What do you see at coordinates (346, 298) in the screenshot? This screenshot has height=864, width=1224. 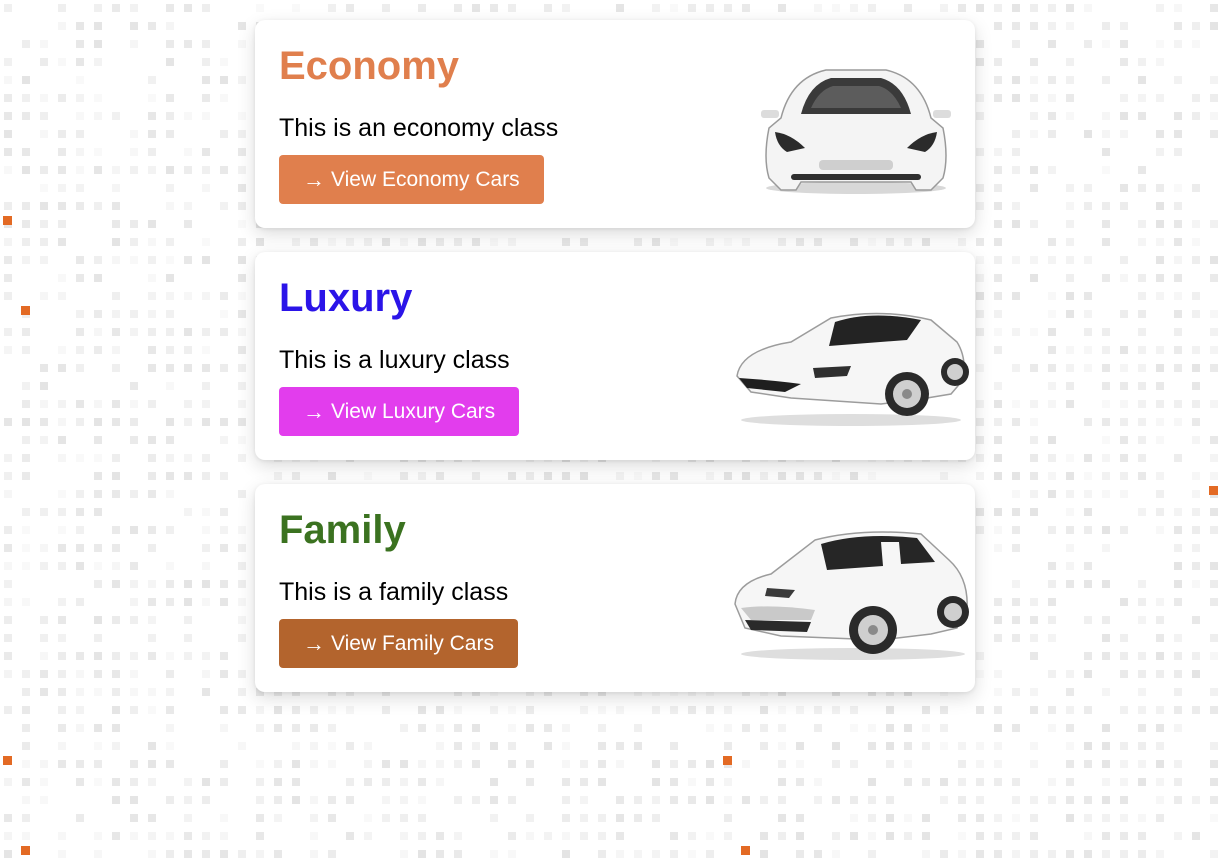 I see `card-title-luxury: Luxury` at bounding box center [346, 298].